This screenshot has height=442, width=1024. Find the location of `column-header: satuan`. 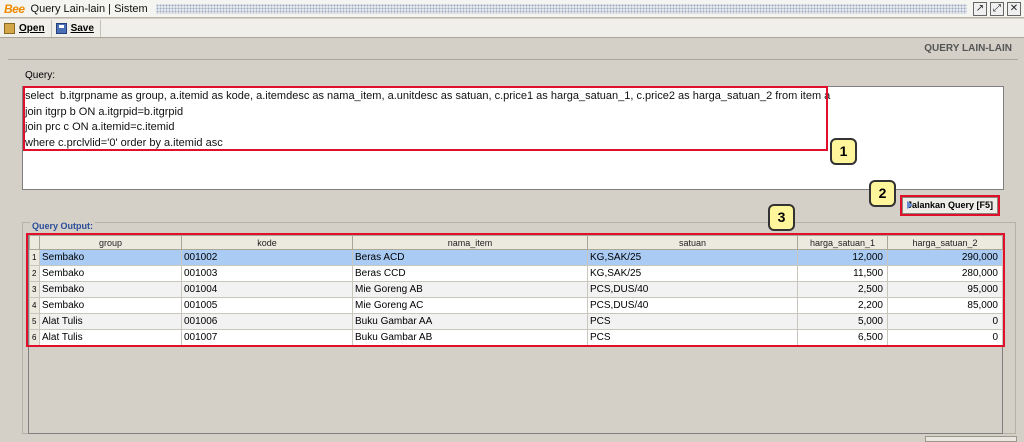

column-header: satuan is located at coordinates (692, 242).